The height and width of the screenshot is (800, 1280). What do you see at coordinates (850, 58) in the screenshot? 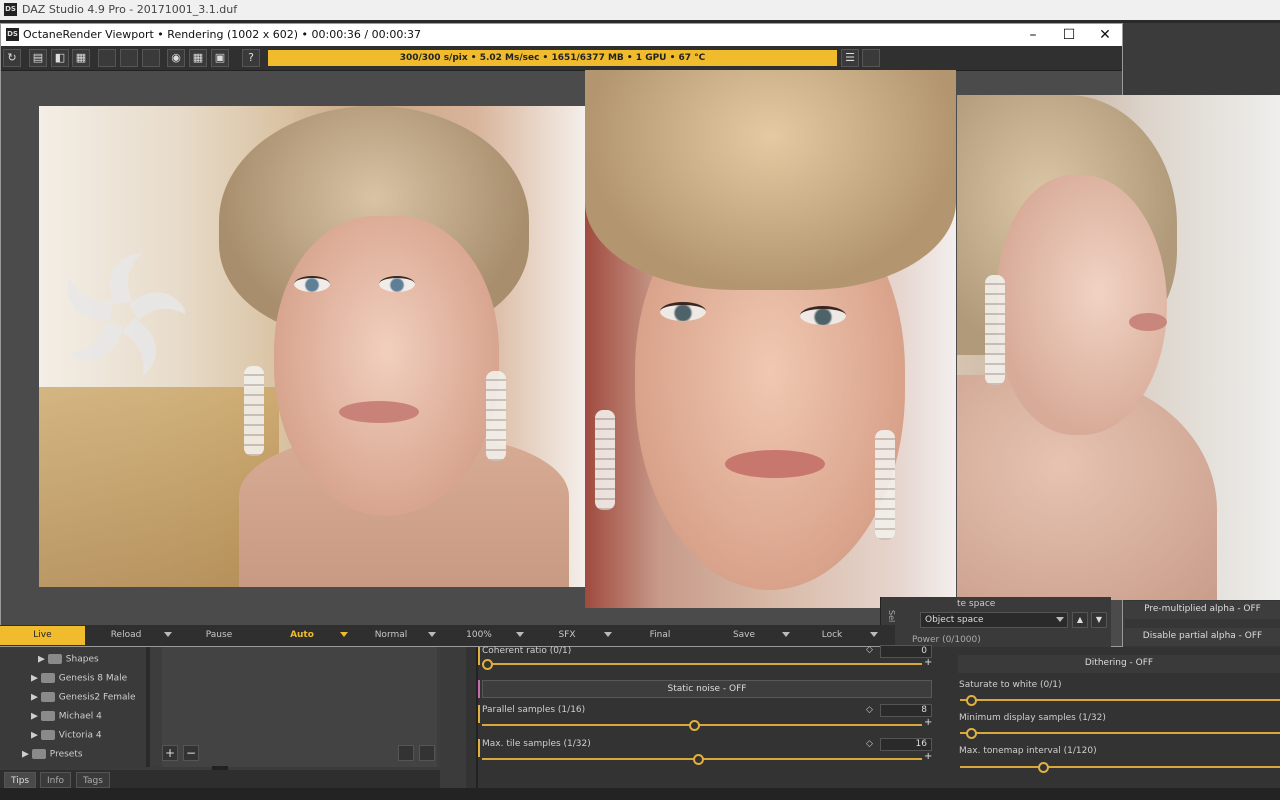
I see `menu-icon: ☰` at bounding box center [850, 58].